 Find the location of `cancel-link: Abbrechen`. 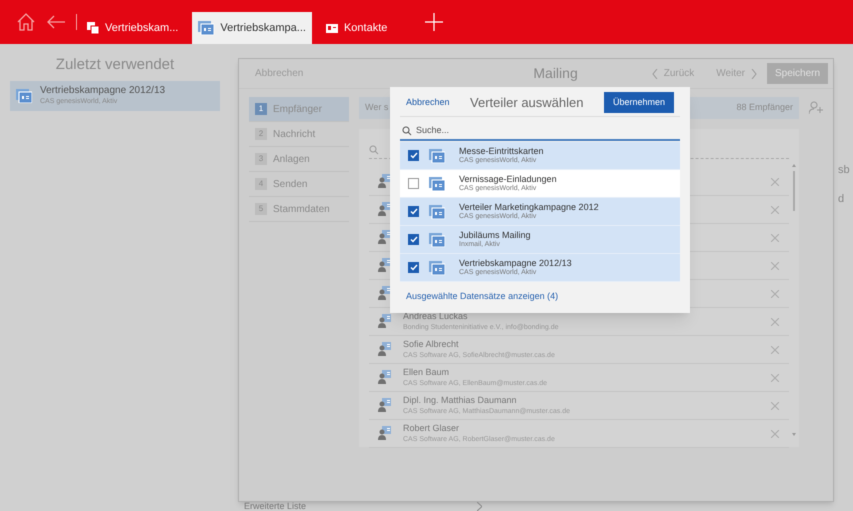

cancel-link: Abbrechen is located at coordinates (428, 103).